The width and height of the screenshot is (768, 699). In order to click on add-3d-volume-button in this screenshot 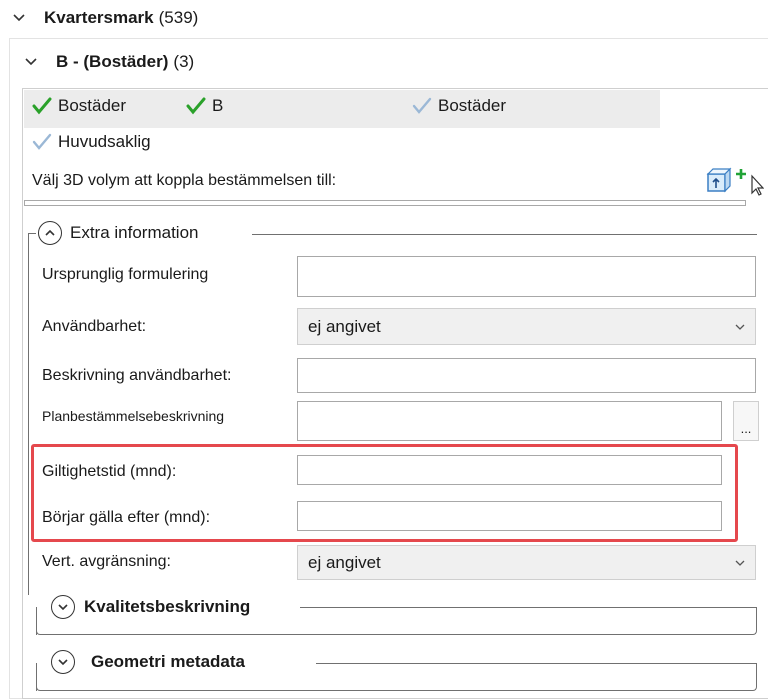, I will do `click(734, 181)`.